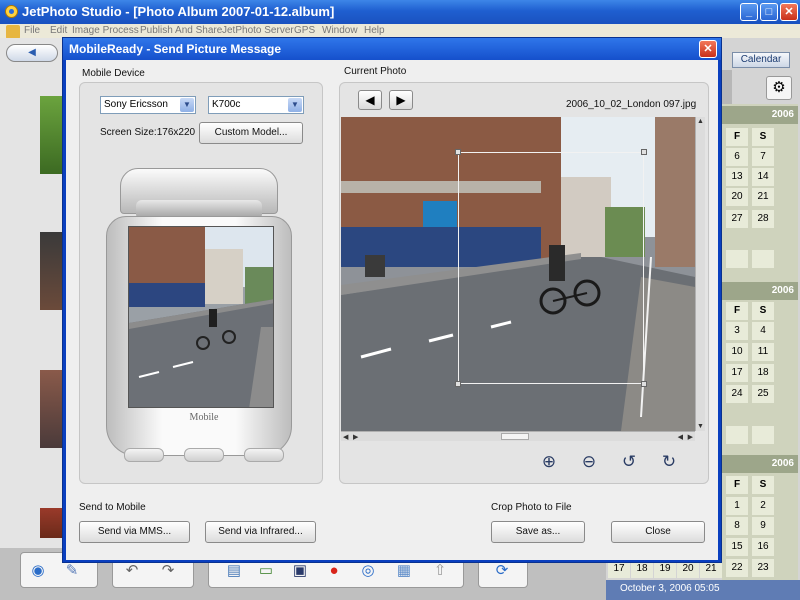 Image resolution: width=800 pixels, height=600 pixels. I want to click on calendar-day: 15, so click(737, 547).